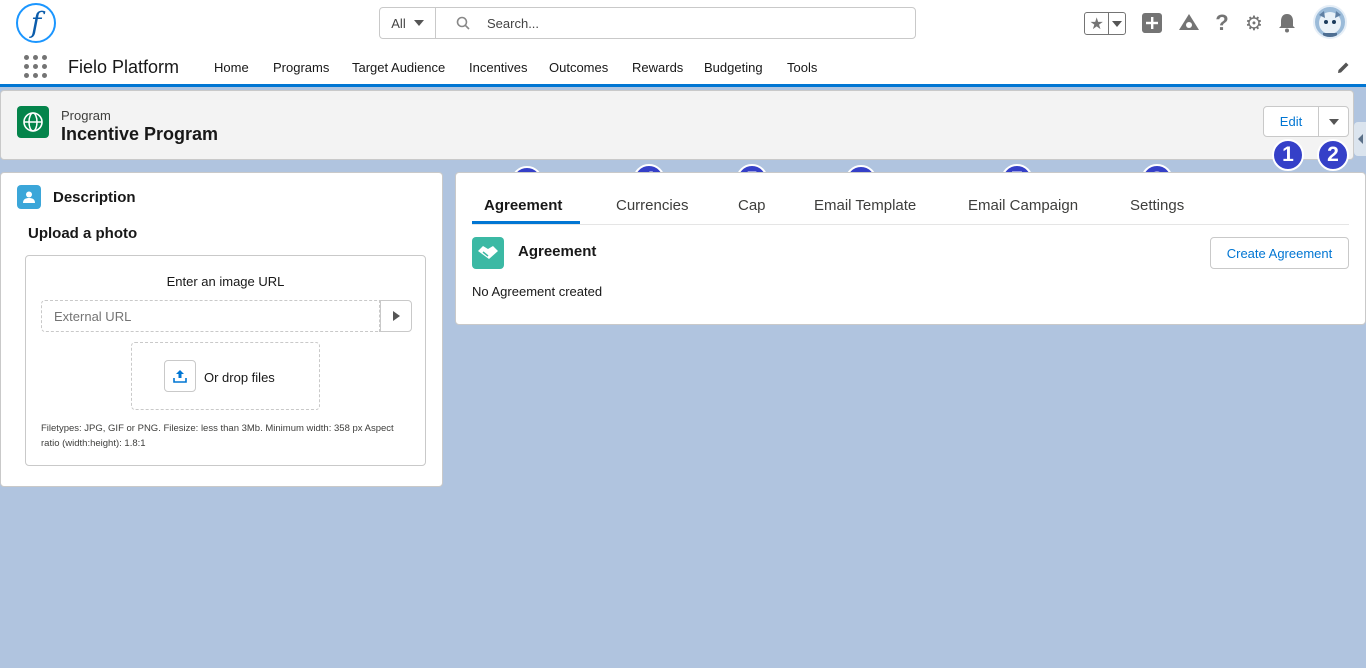 The image size is (1366, 668). What do you see at coordinates (1288, 155) in the screenshot?
I see `annotation-badge-1: 1` at bounding box center [1288, 155].